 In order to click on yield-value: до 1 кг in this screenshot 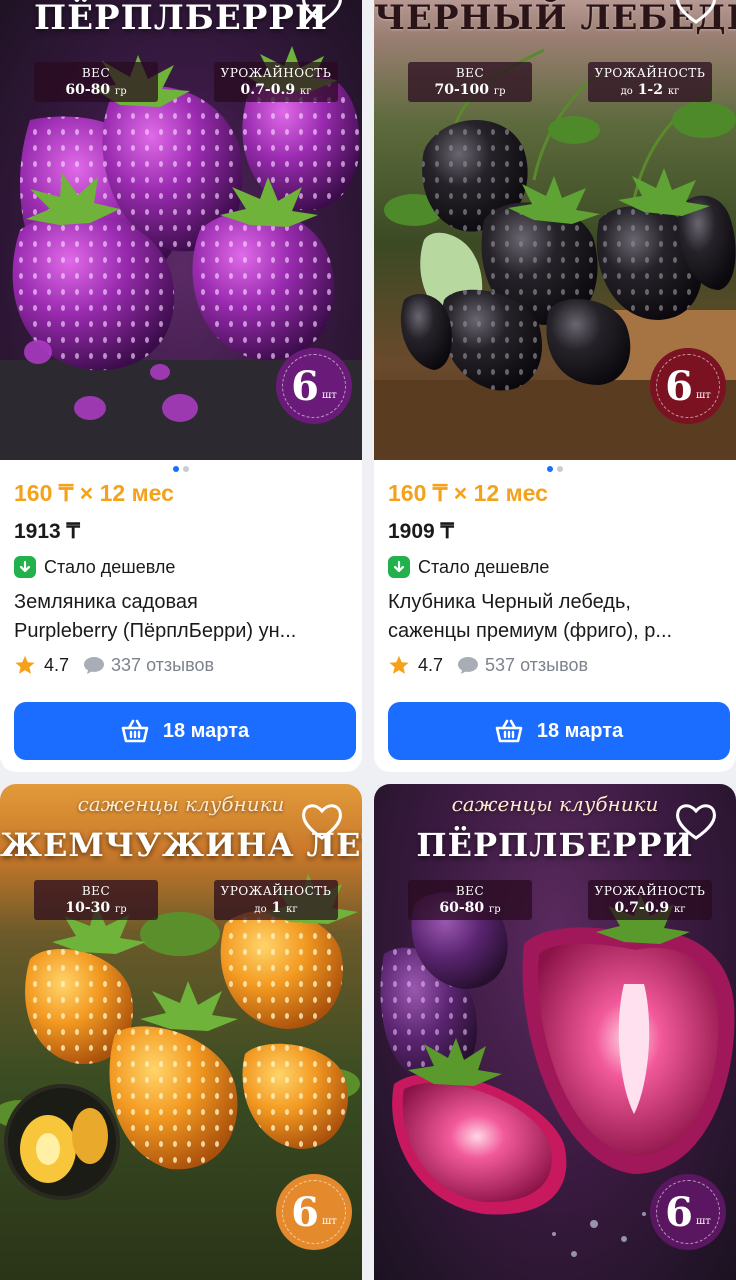, I will do `click(276, 908)`.